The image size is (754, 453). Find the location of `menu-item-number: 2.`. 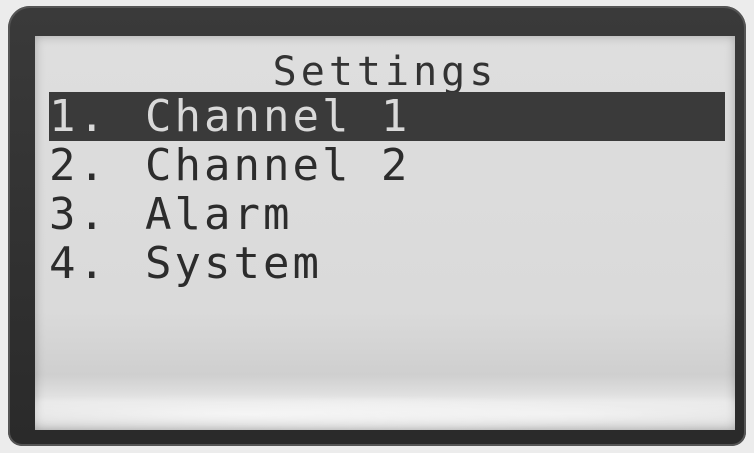

menu-item-number: 2. is located at coordinates (78, 165).